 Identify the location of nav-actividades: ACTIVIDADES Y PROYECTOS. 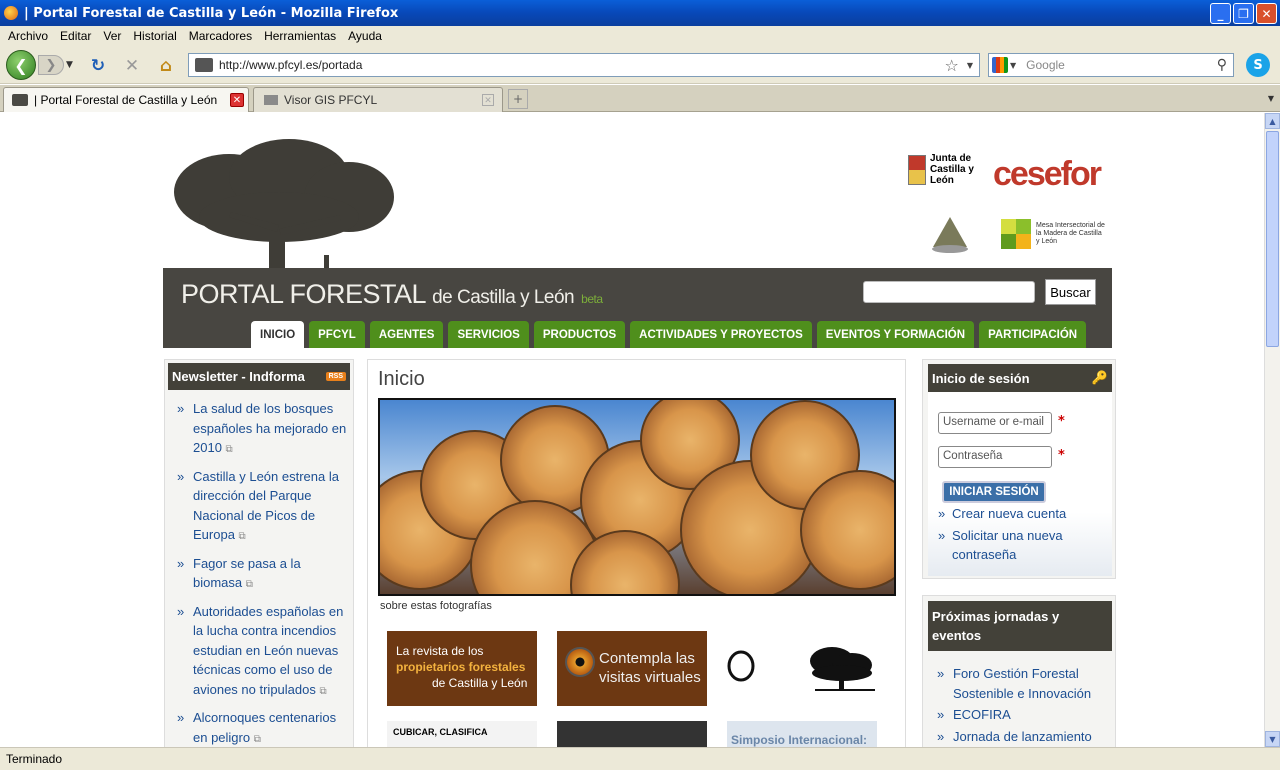
(721, 334).